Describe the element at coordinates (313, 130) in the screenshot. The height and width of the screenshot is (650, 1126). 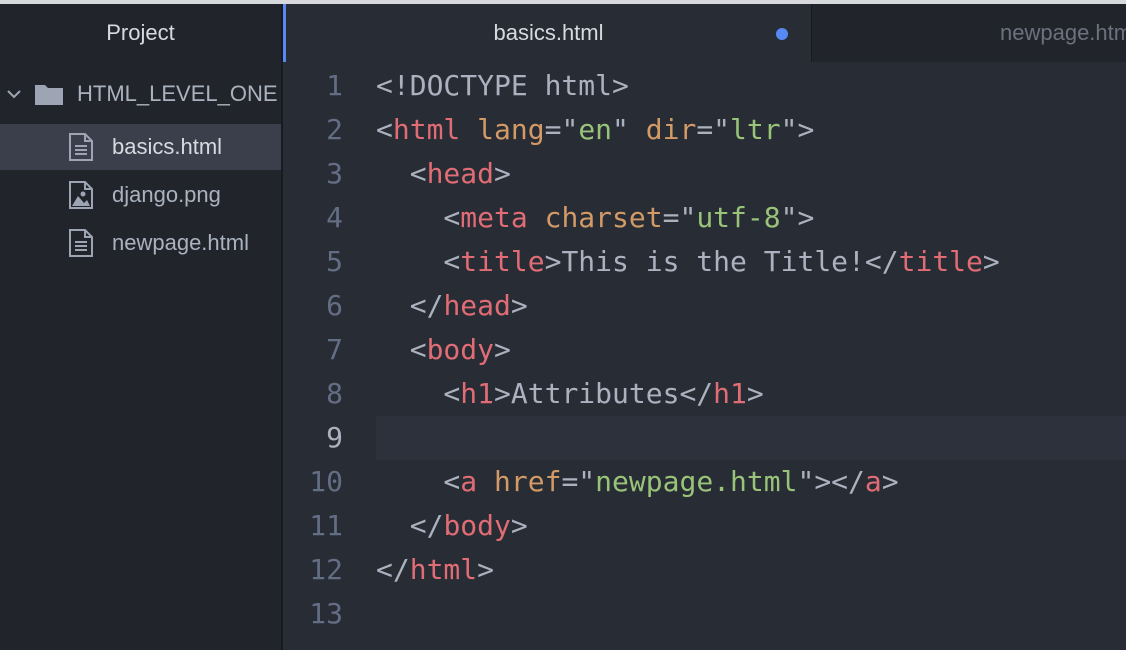
I see `line-number: 2` at that location.